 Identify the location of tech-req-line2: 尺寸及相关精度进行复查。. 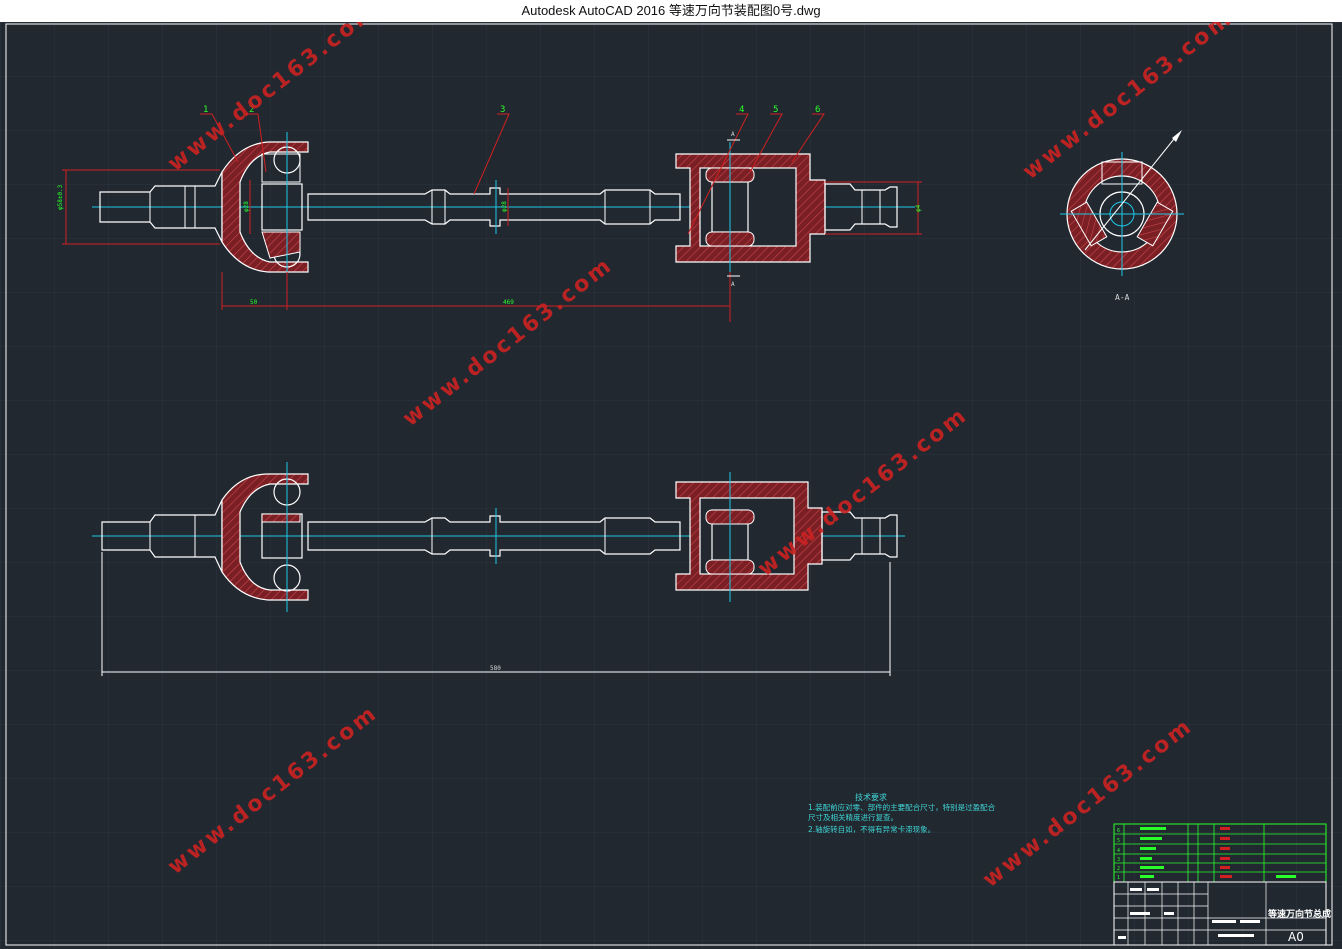
(853, 817).